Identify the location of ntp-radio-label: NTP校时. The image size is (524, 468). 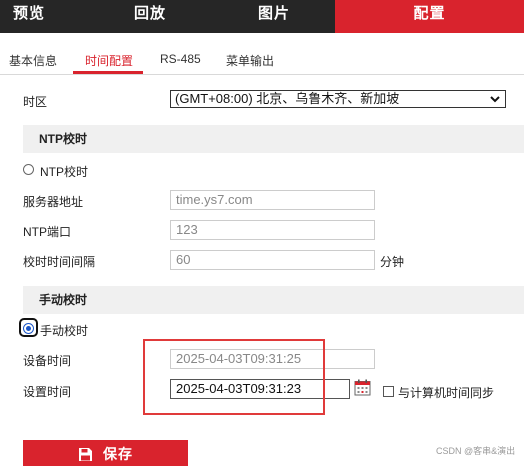
(64, 172).